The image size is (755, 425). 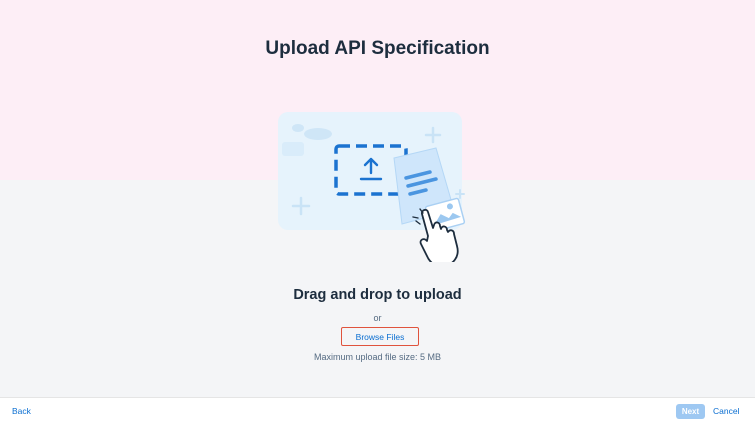 What do you see at coordinates (372, 187) in the screenshot?
I see `upload-illustration` at bounding box center [372, 187].